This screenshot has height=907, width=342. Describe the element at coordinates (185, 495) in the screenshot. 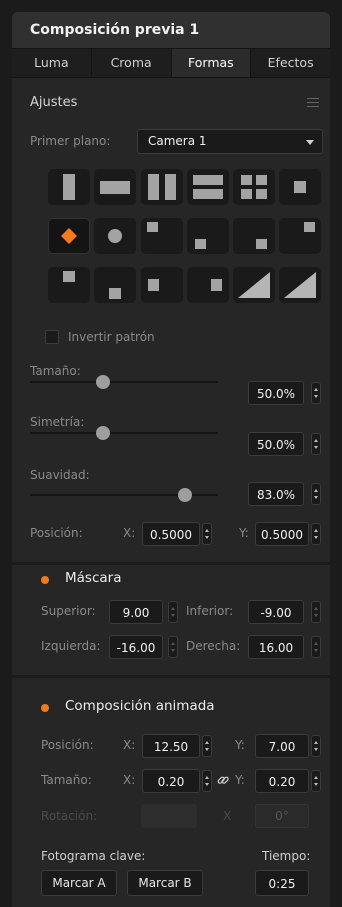

I see `softness-slider-handle` at that location.